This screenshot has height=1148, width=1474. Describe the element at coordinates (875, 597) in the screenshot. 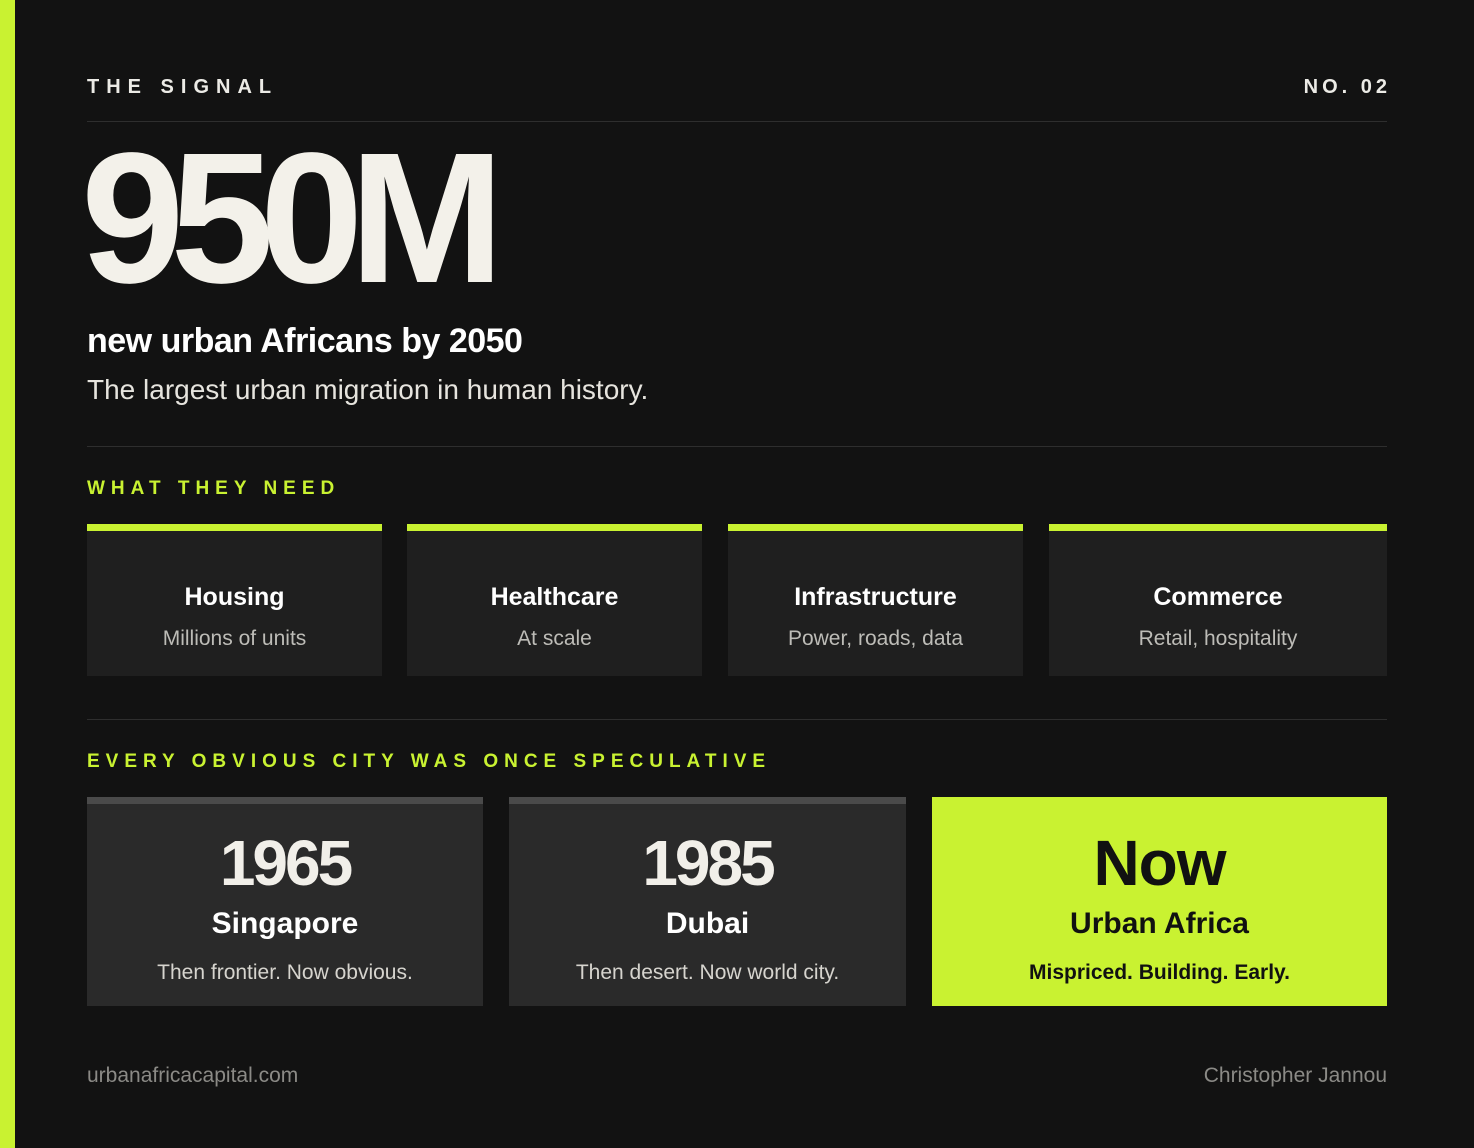

I see `need-title: Infrastructure` at that location.